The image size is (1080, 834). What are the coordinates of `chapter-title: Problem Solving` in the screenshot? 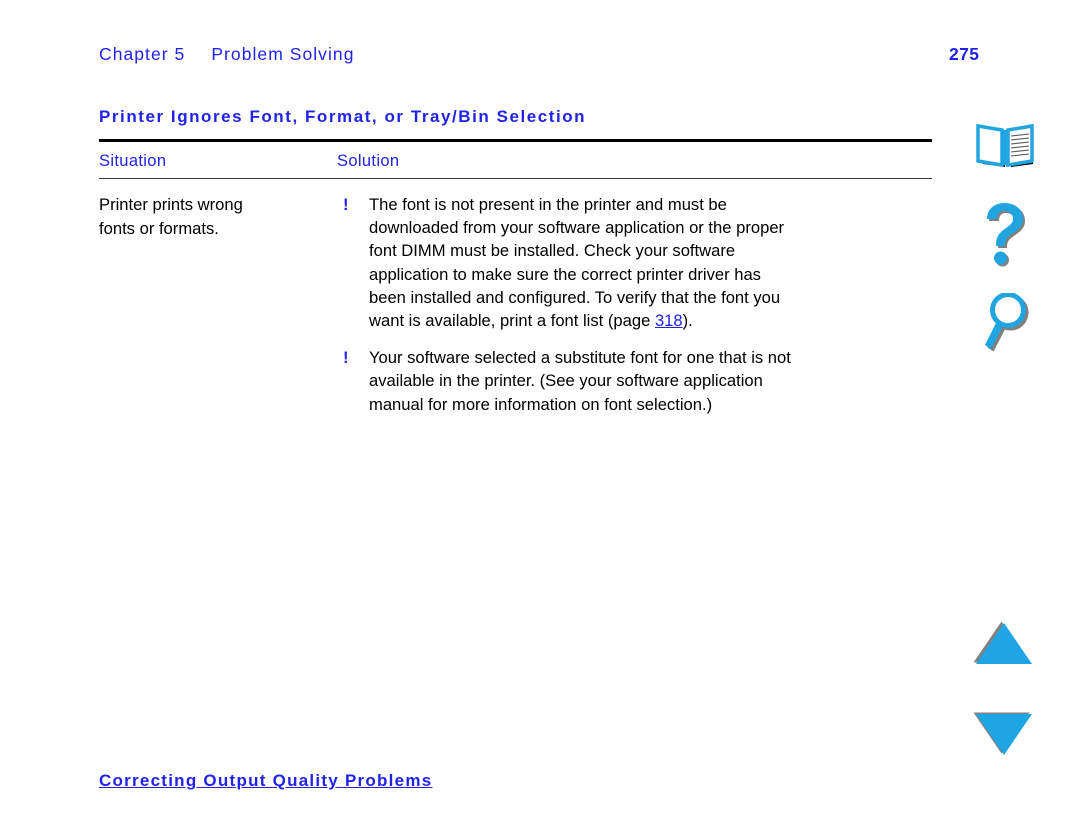 It's located at (283, 54).